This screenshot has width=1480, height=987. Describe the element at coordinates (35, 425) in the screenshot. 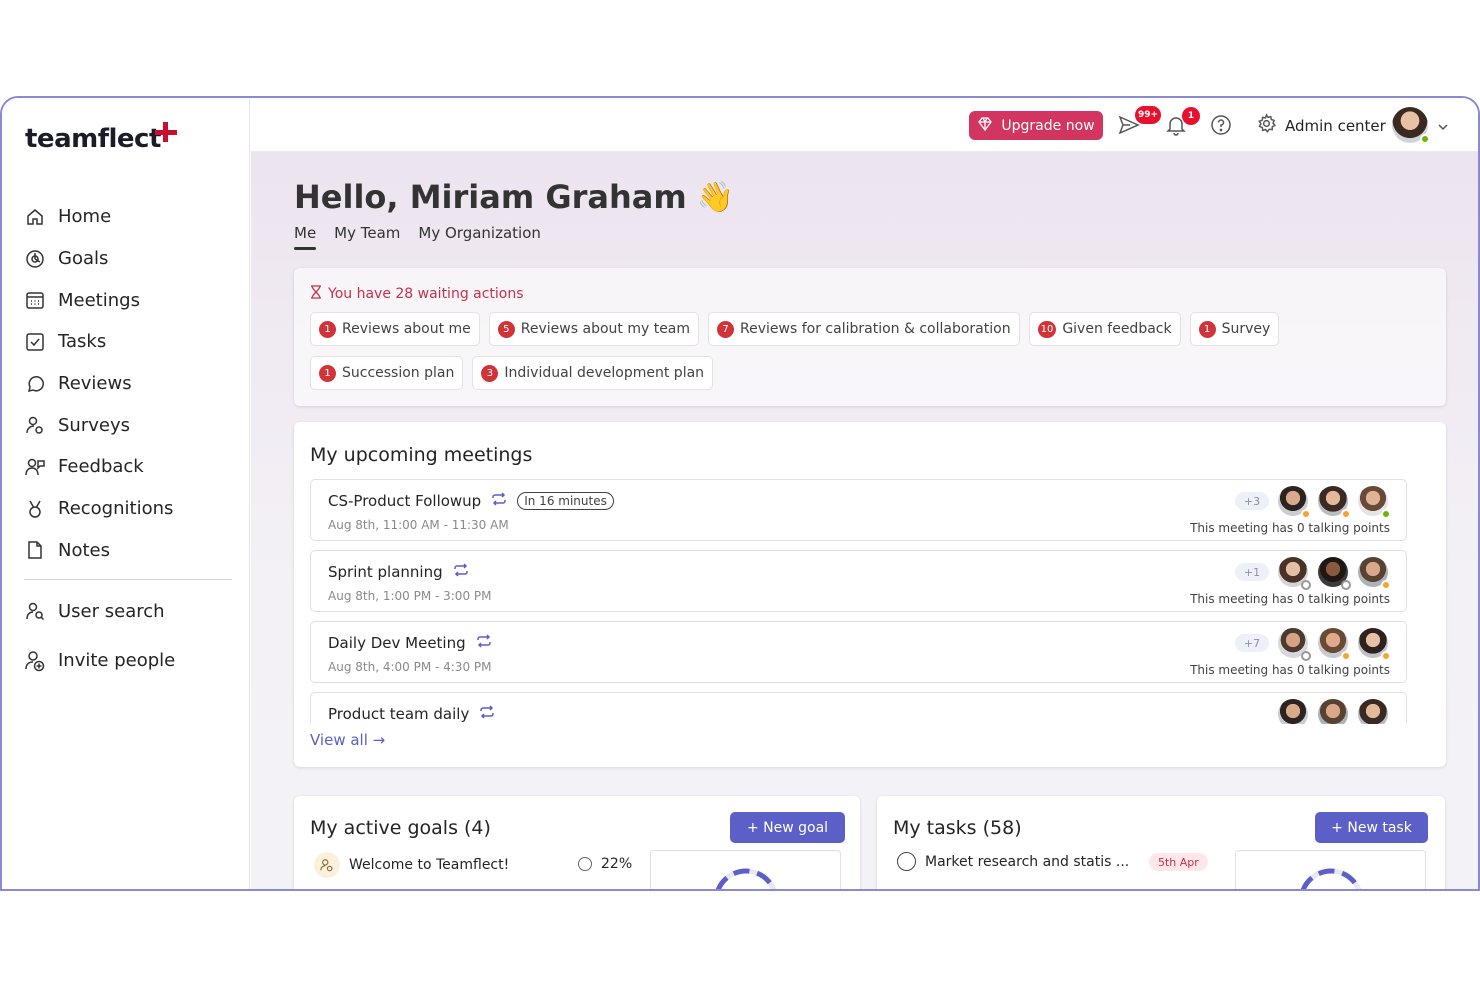

I see `survey-icon` at that location.